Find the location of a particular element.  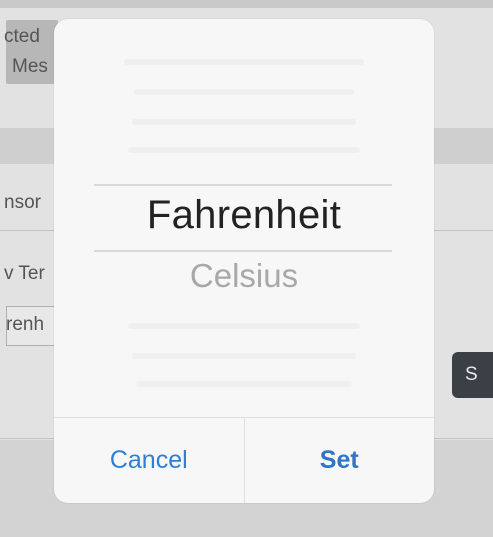

picker-option: Celsius is located at coordinates (244, 276).